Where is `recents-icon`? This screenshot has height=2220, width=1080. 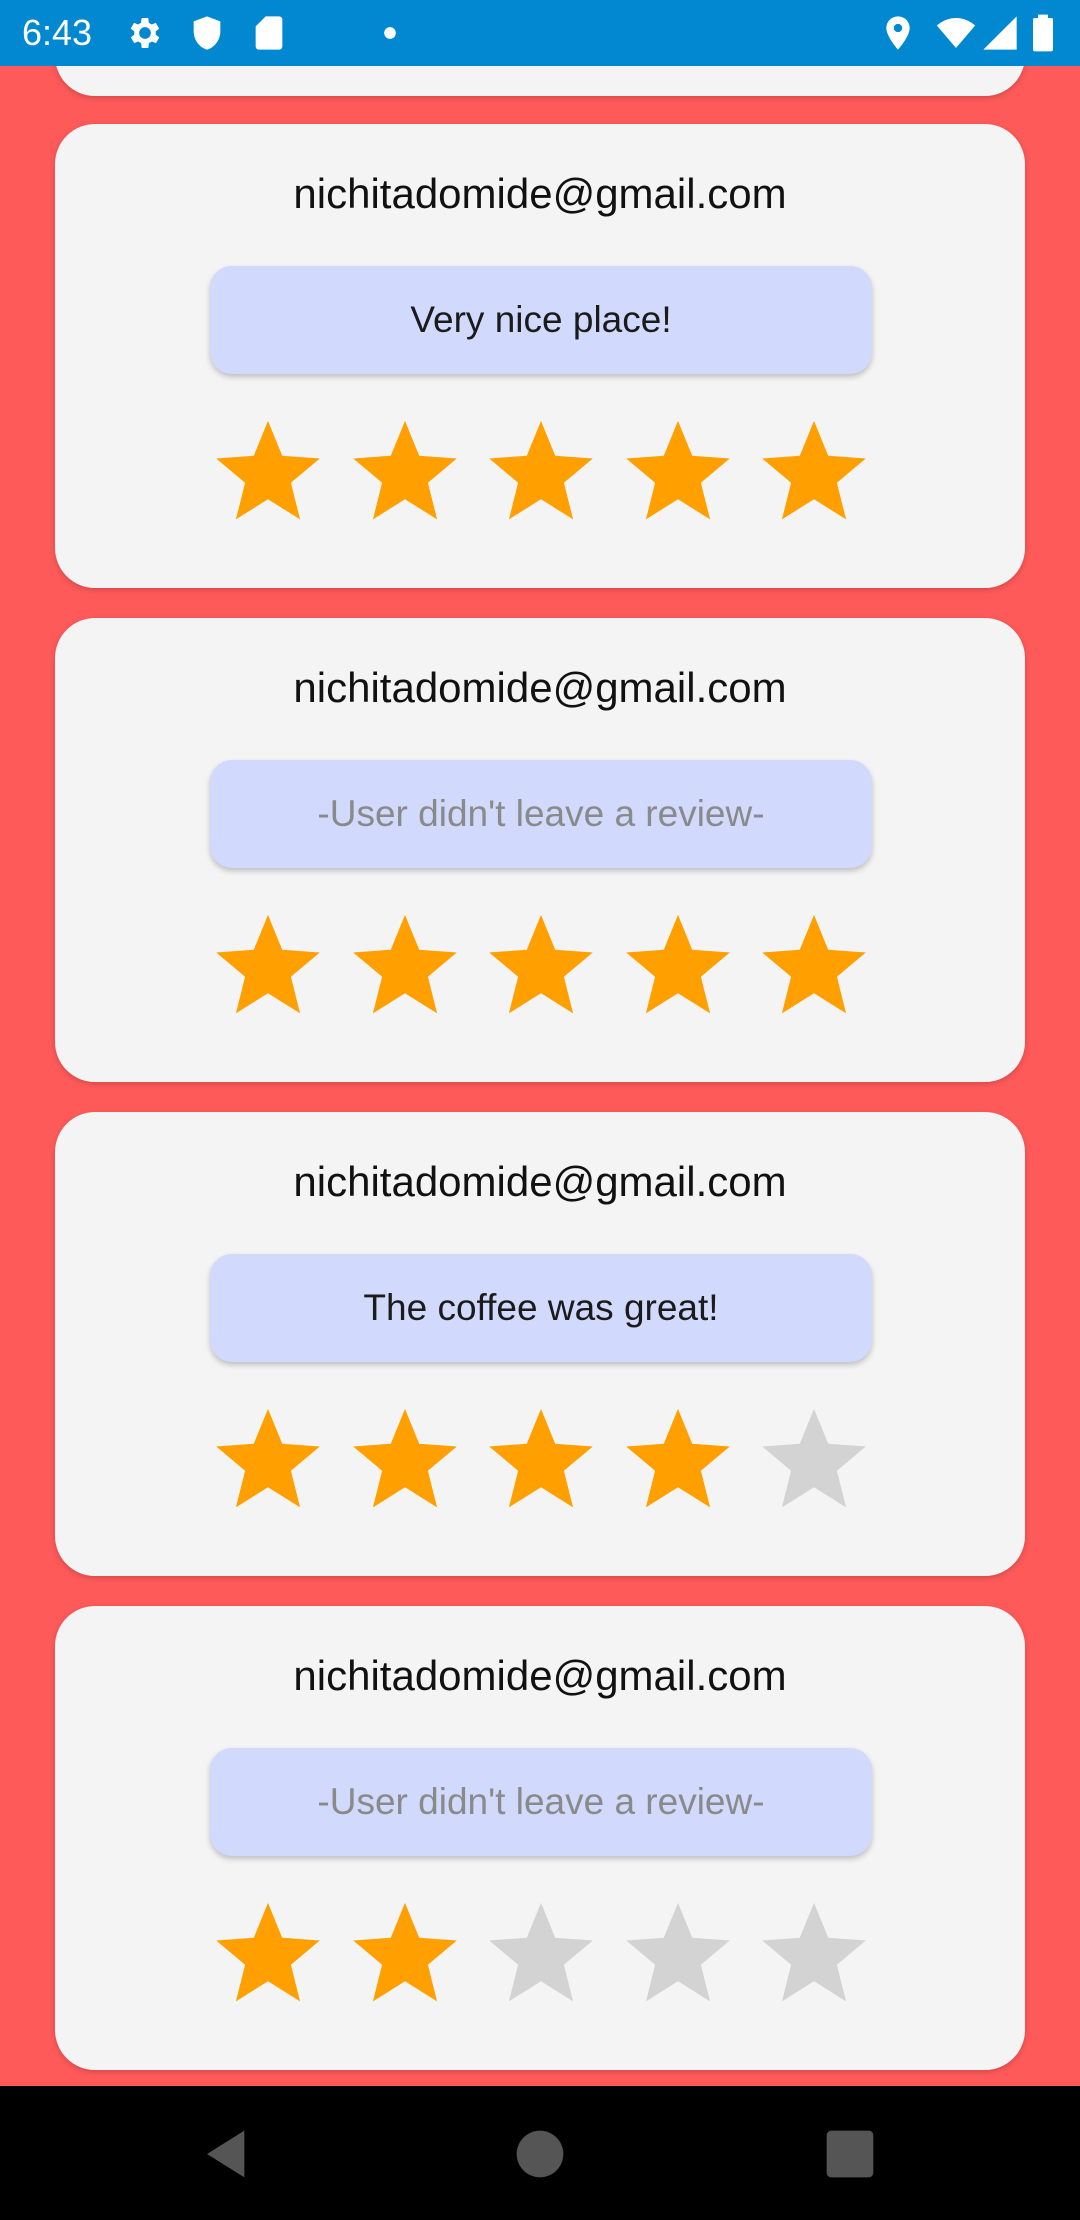 recents-icon is located at coordinates (850, 2154).